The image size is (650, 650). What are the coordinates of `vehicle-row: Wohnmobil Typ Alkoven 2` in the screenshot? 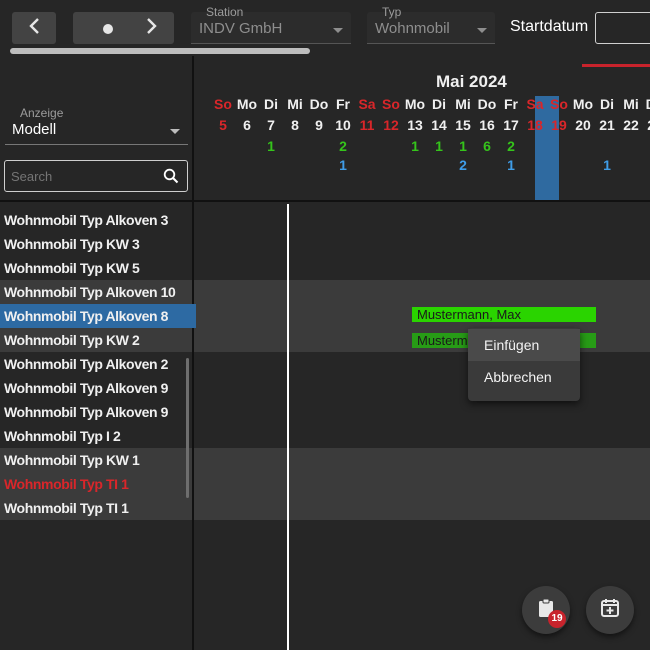 It's located at (98, 364).